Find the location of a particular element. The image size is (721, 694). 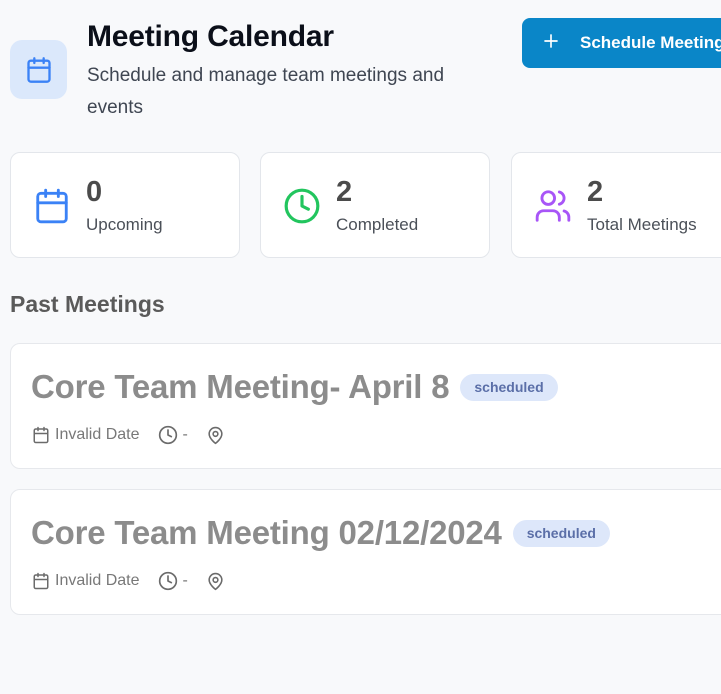

page-title: Meeting Calendar is located at coordinates (210, 36).